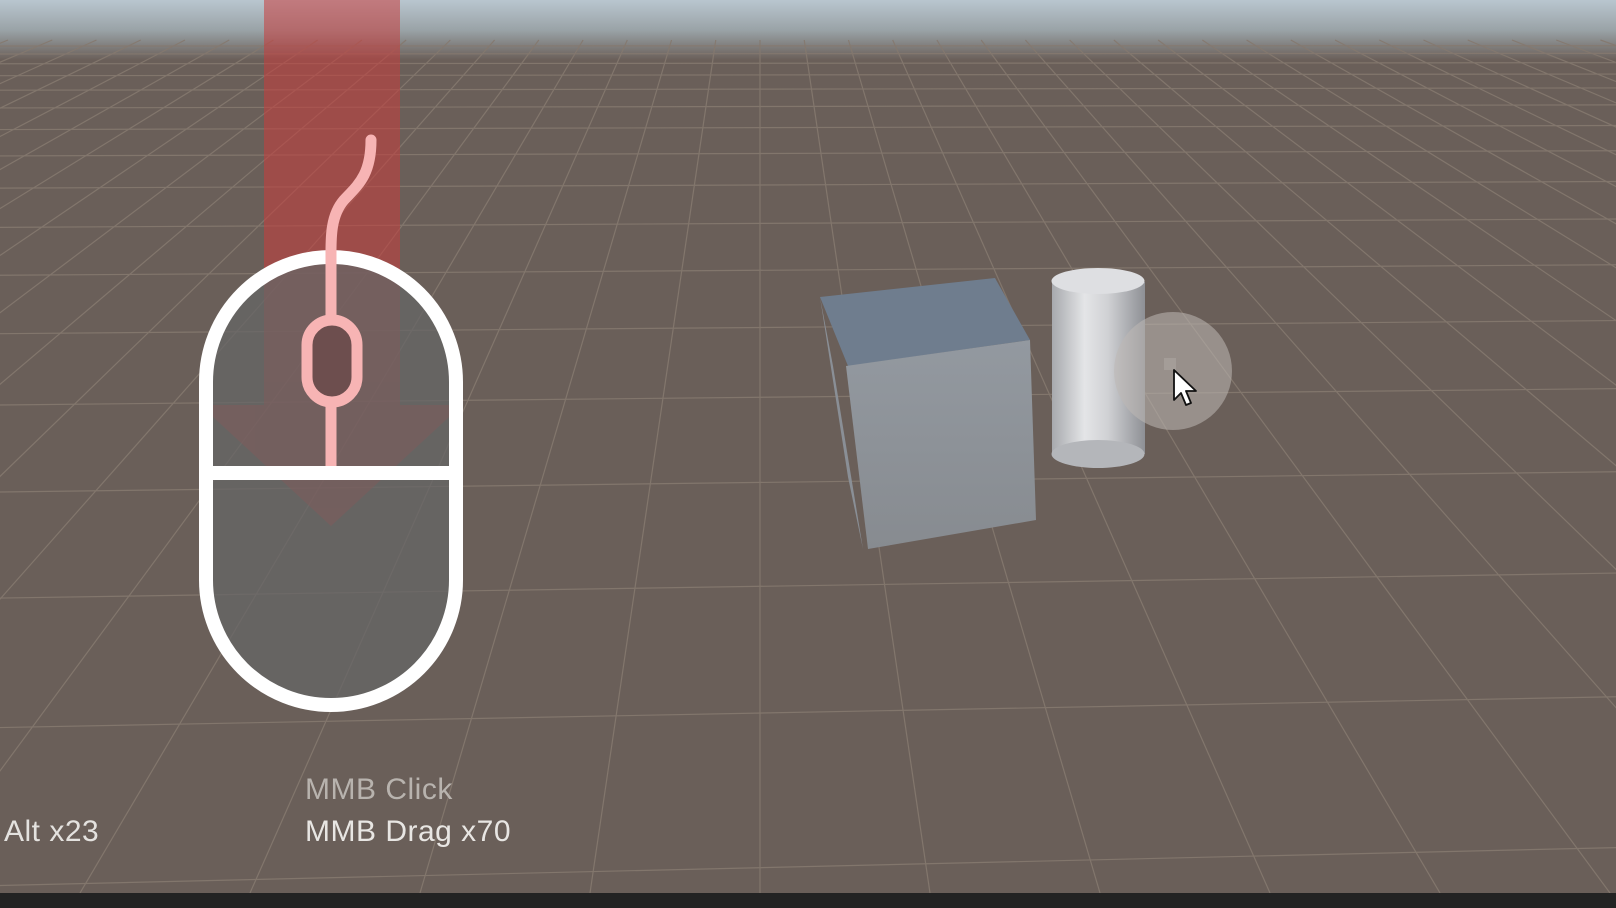 The height and width of the screenshot is (908, 1616). What do you see at coordinates (808, 53) in the screenshot?
I see `grid-line` at bounding box center [808, 53].